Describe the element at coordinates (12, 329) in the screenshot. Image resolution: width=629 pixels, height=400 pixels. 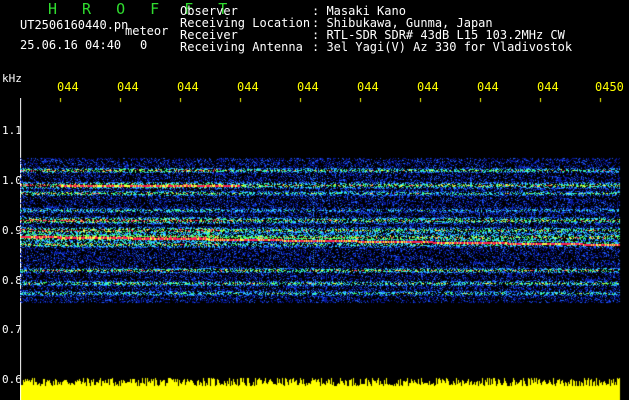
I see `y-label-0-7: 0.7` at that location.